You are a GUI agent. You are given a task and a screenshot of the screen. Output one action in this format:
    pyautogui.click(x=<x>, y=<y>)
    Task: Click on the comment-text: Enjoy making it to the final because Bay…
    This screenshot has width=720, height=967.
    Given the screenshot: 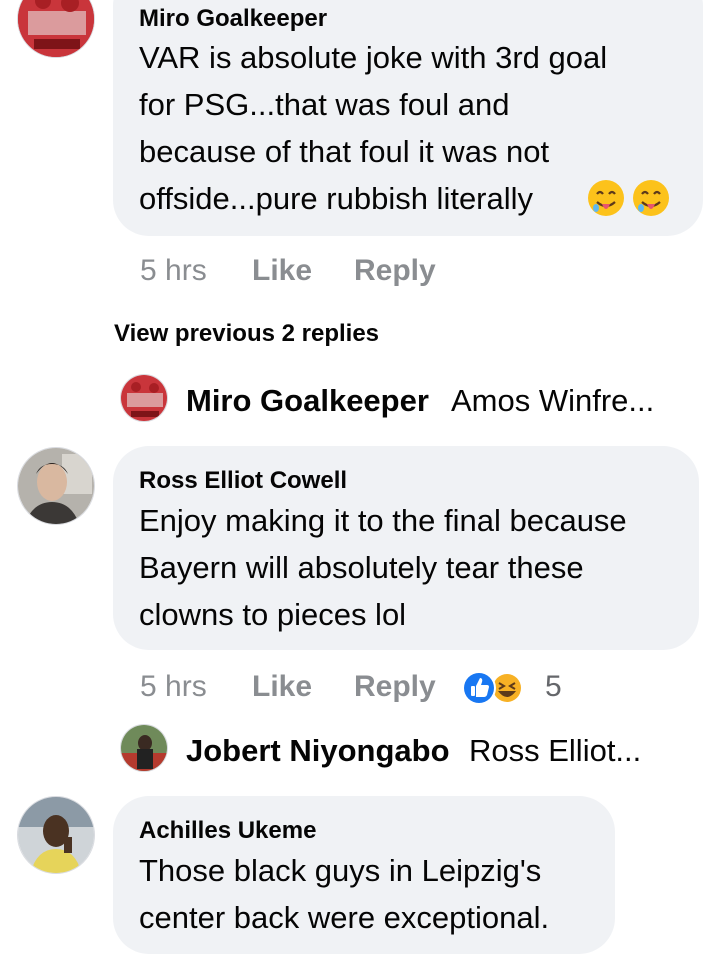 What is the action you would take?
    pyautogui.click(x=383, y=567)
    